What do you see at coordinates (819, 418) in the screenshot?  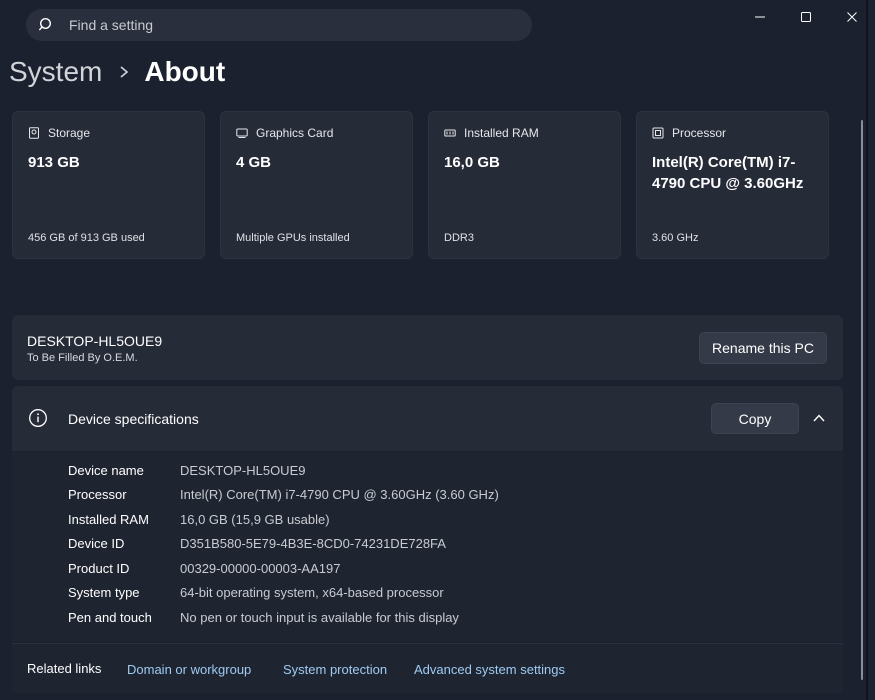 I see `chevron-up-icon` at bounding box center [819, 418].